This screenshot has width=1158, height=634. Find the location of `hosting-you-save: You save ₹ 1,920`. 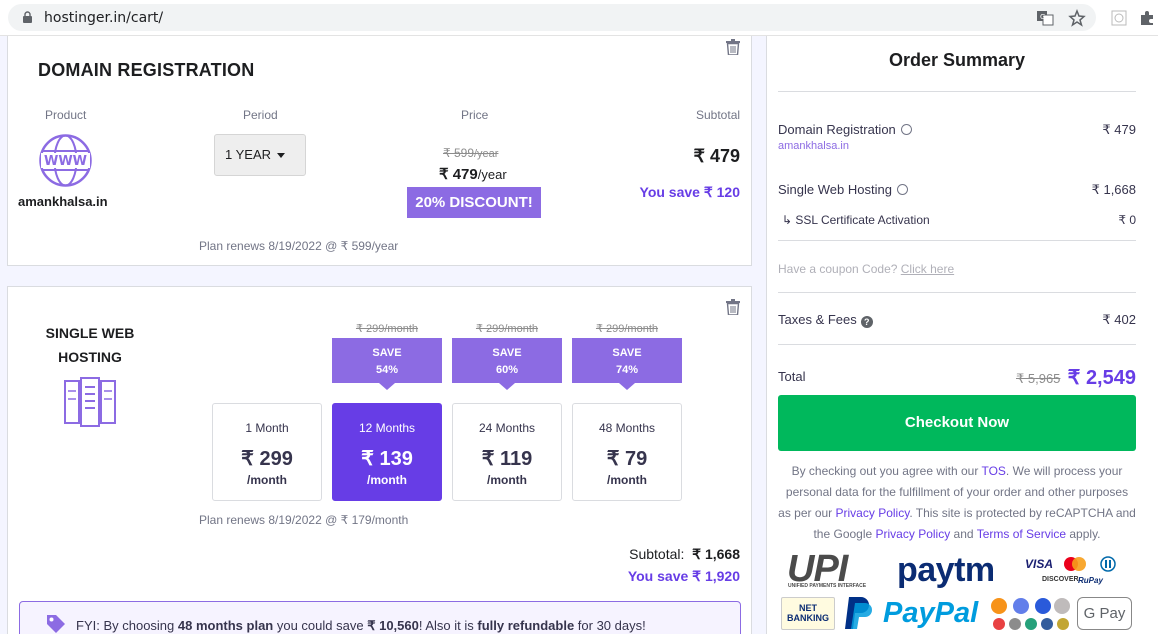

hosting-you-save: You save ₹ 1,920 is located at coordinates (683, 576).